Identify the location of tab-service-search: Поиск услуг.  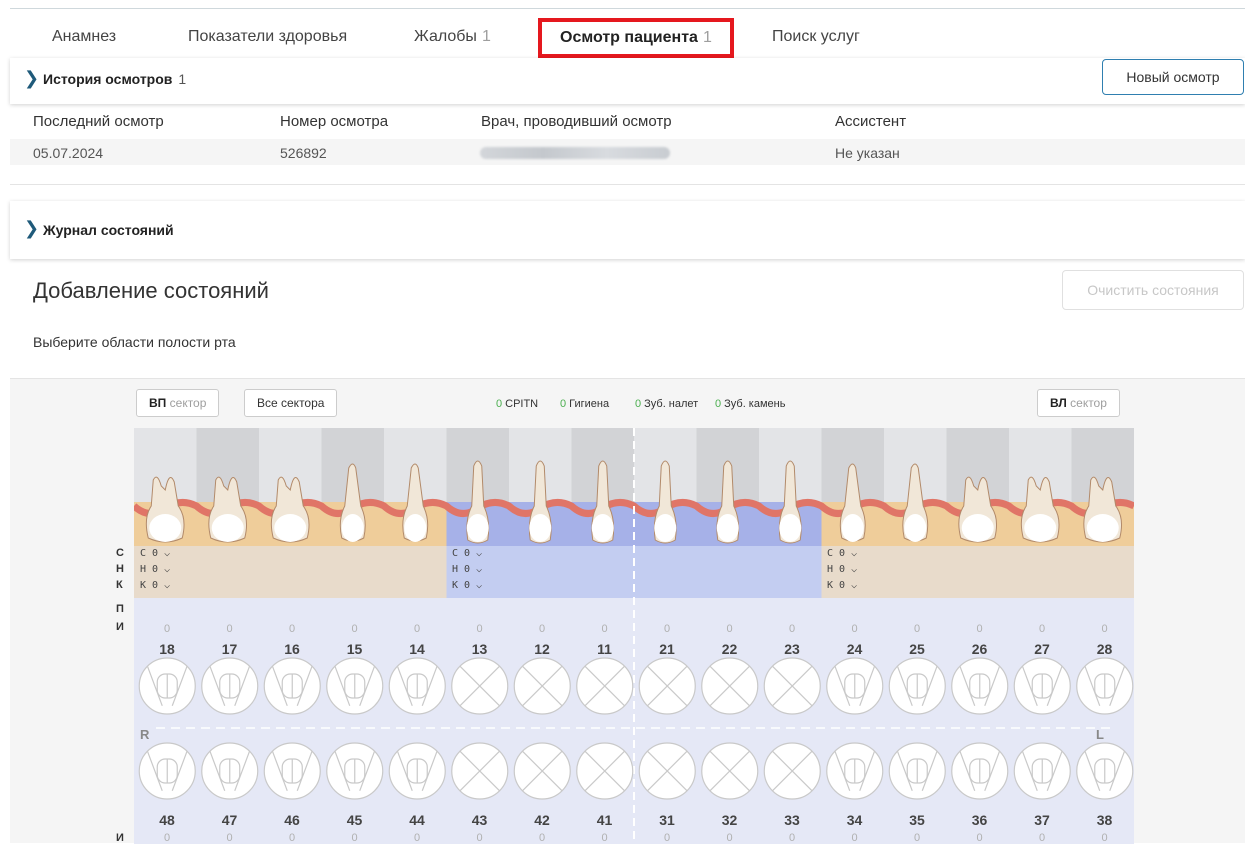
(816, 38).